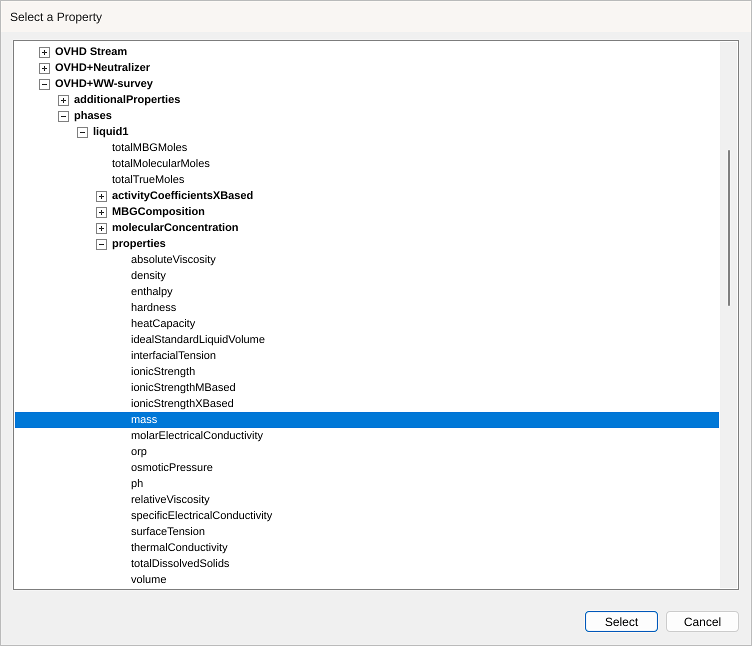 Image resolution: width=752 pixels, height=646 pixels. I want to click on tree-item: idealStandardLiquidVolume, so click(367, 340).